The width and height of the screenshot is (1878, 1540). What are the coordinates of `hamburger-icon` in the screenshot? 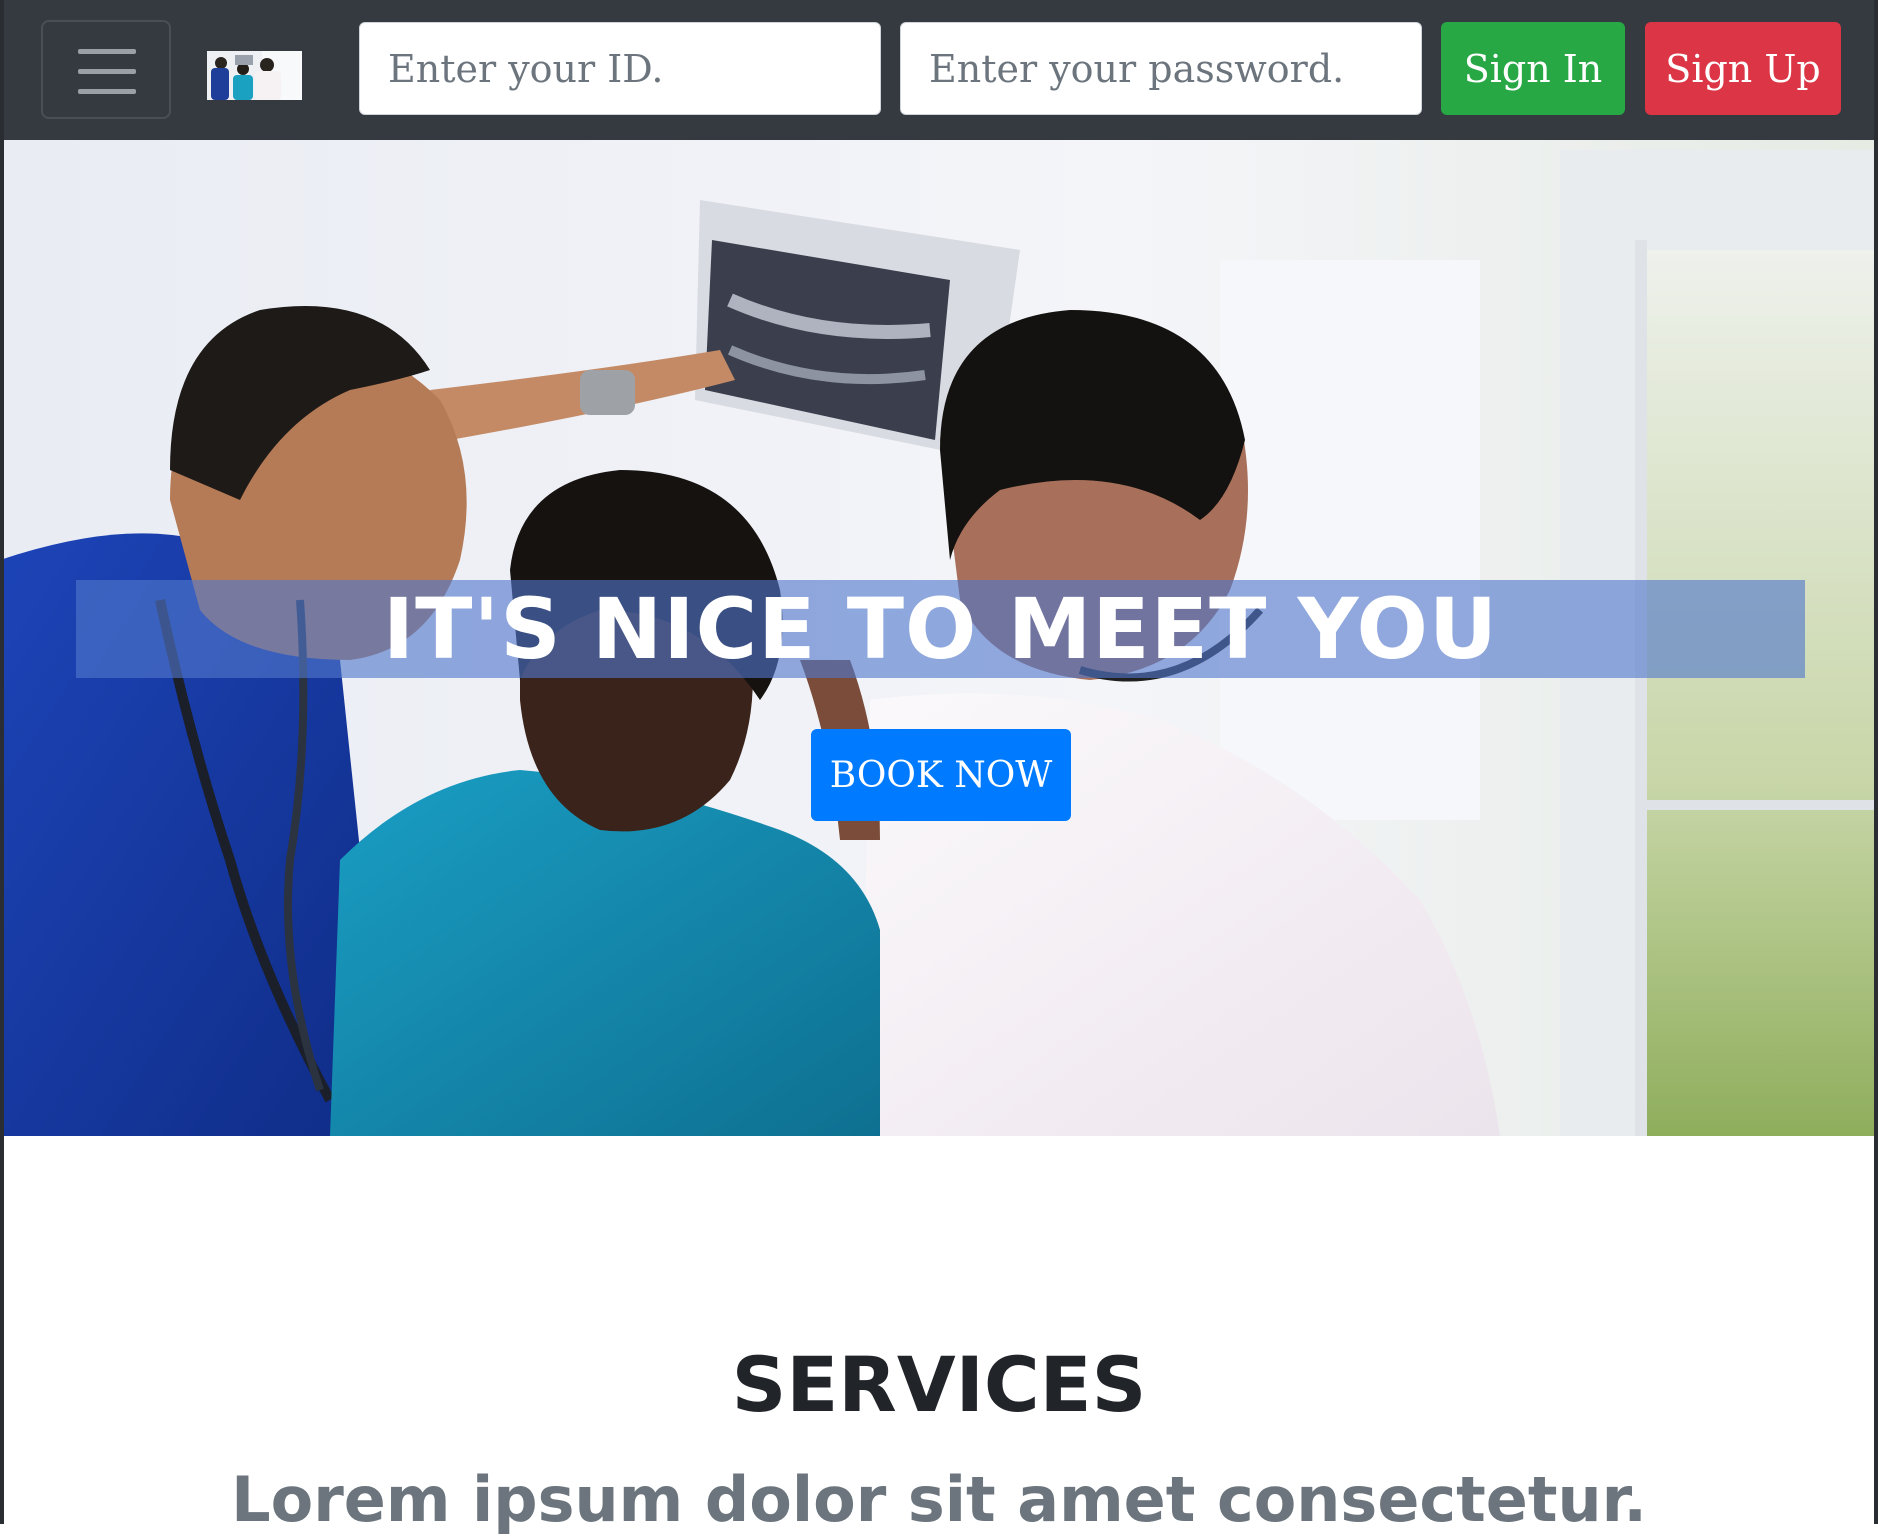 It's located at (107, 51).